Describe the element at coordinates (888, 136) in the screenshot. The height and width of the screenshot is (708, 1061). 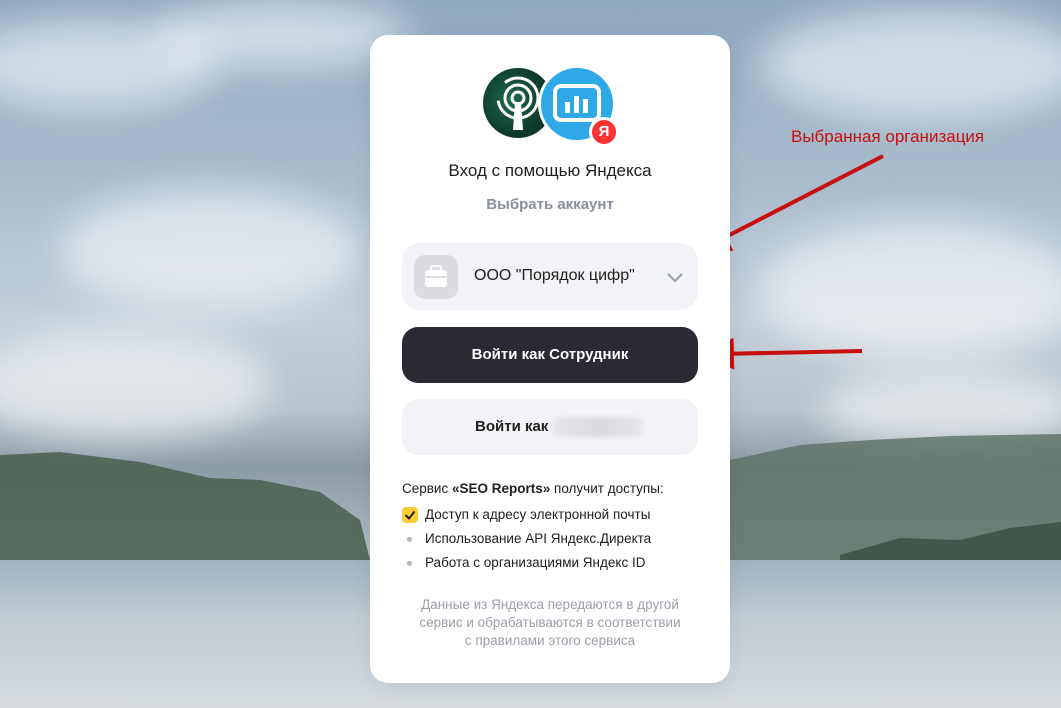
I see `annotation-label: Выбранная организация` at that location.